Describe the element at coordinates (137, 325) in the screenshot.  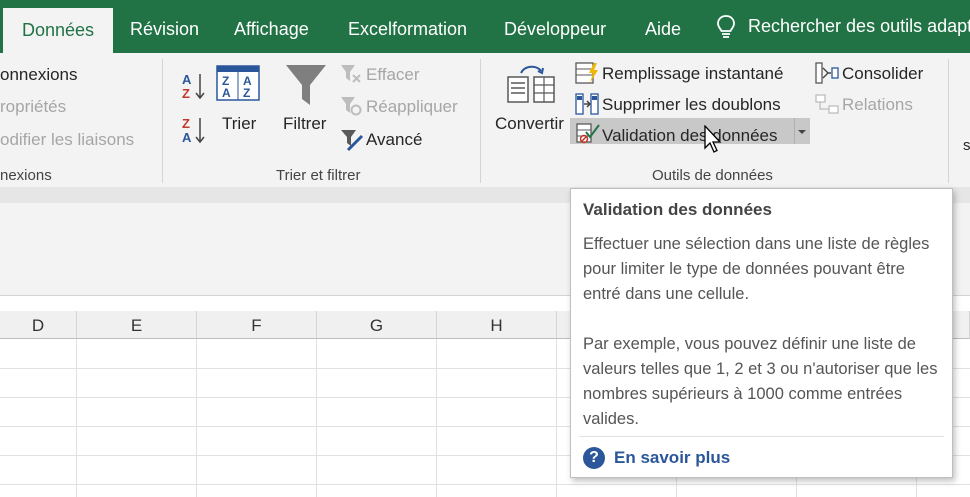
I see `column-header-e: E` at that location.